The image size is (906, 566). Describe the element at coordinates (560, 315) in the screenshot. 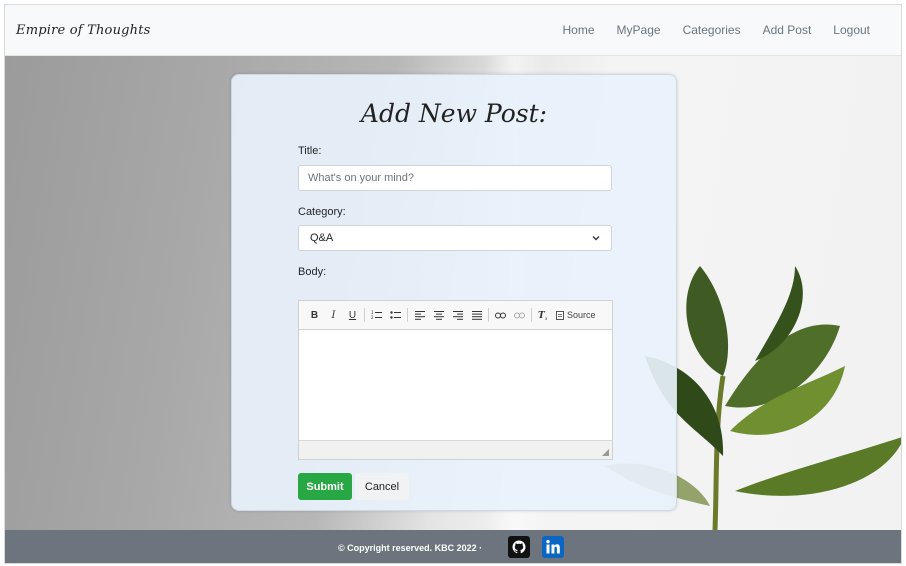

I see `source-icon` at that location.